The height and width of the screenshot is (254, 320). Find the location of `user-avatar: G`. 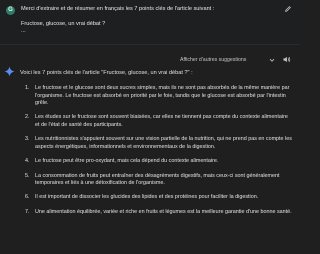

user-avatar: G is located at coordinates (10, 10).